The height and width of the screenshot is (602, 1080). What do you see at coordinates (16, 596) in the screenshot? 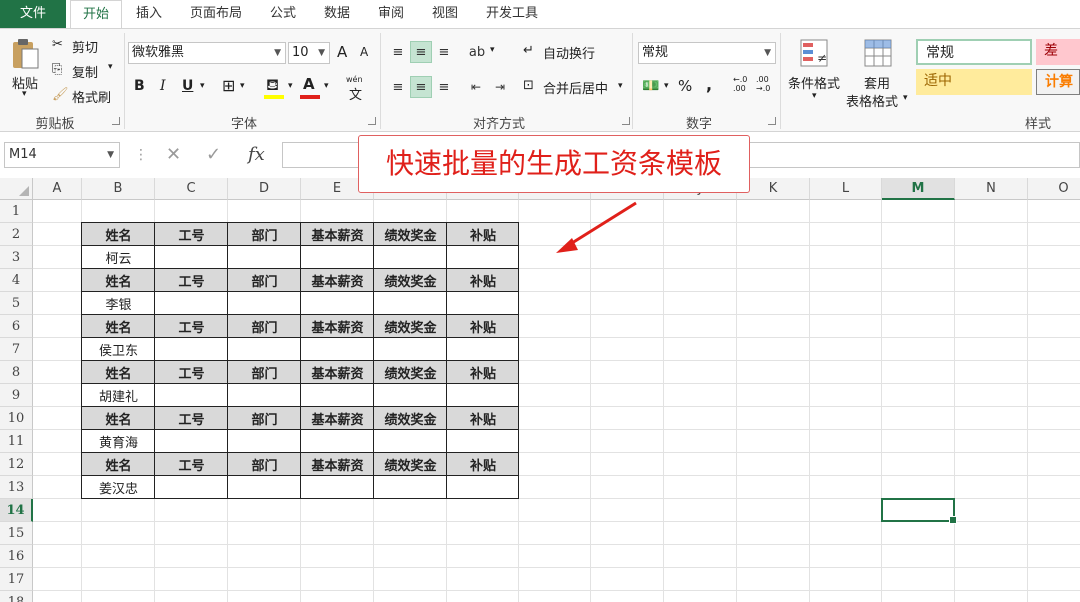
I see `row-header-18: 18` at bounding box center [16, 596].